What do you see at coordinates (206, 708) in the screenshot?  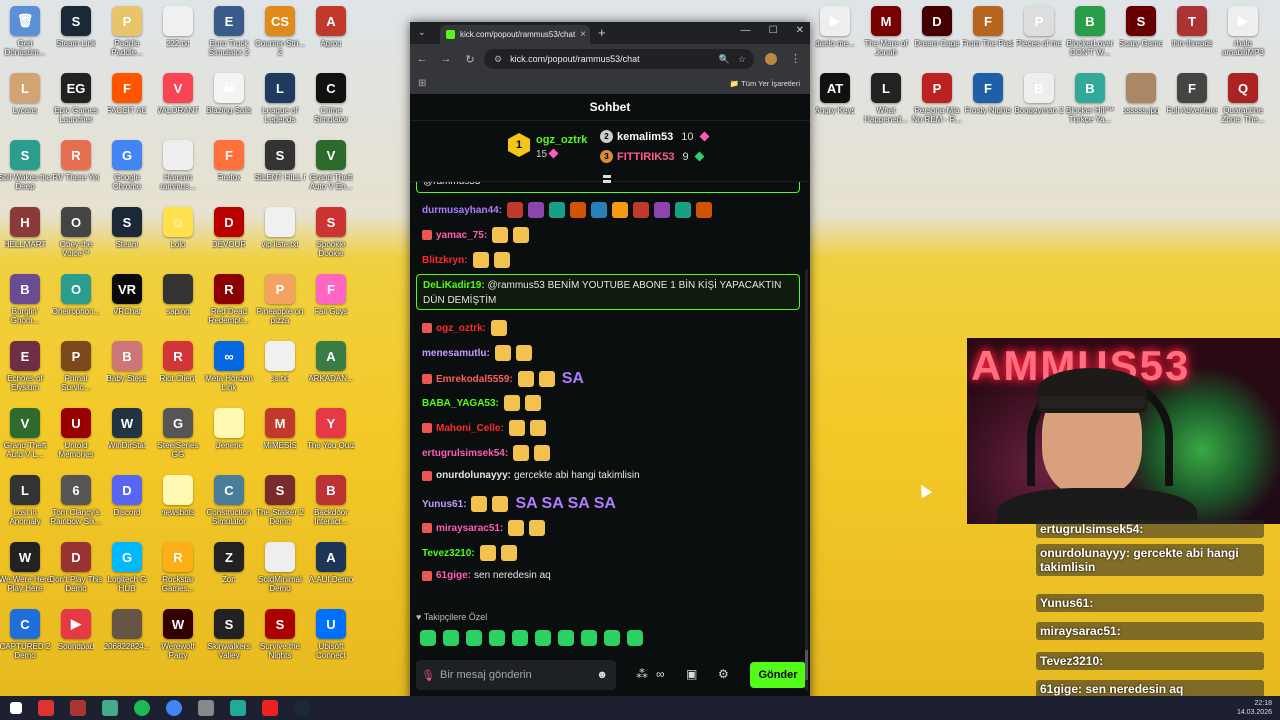 I see `taskbar-app-4-icon` at bounding box center [206, 708].